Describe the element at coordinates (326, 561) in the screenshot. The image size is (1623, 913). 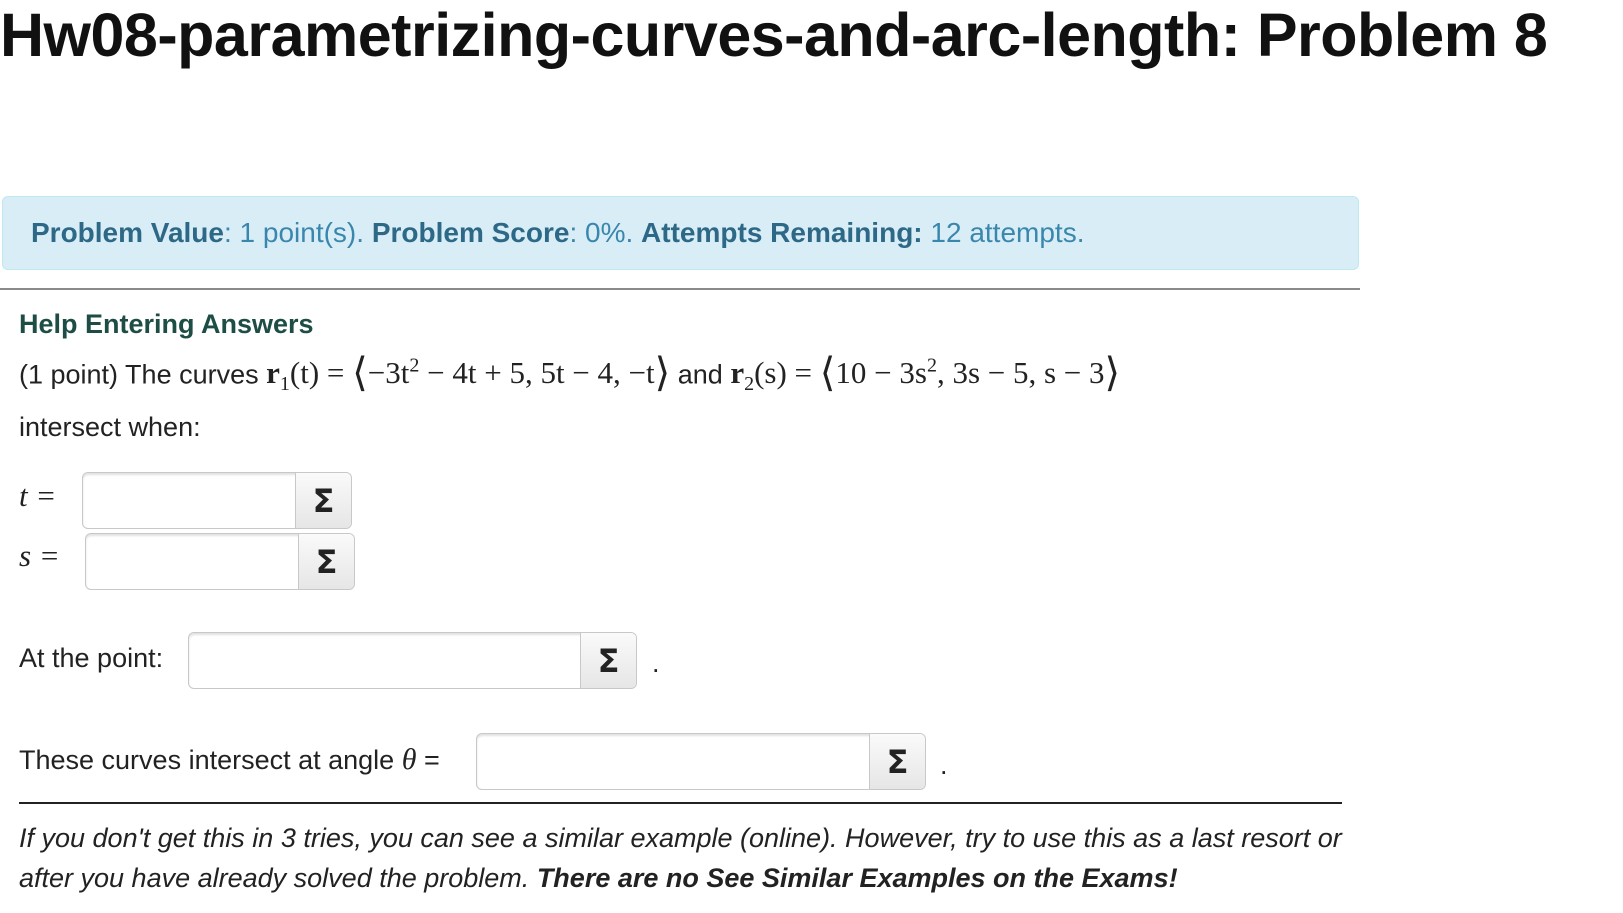
I see `s-equation-editor-sigma-icon: Σ` at that location.